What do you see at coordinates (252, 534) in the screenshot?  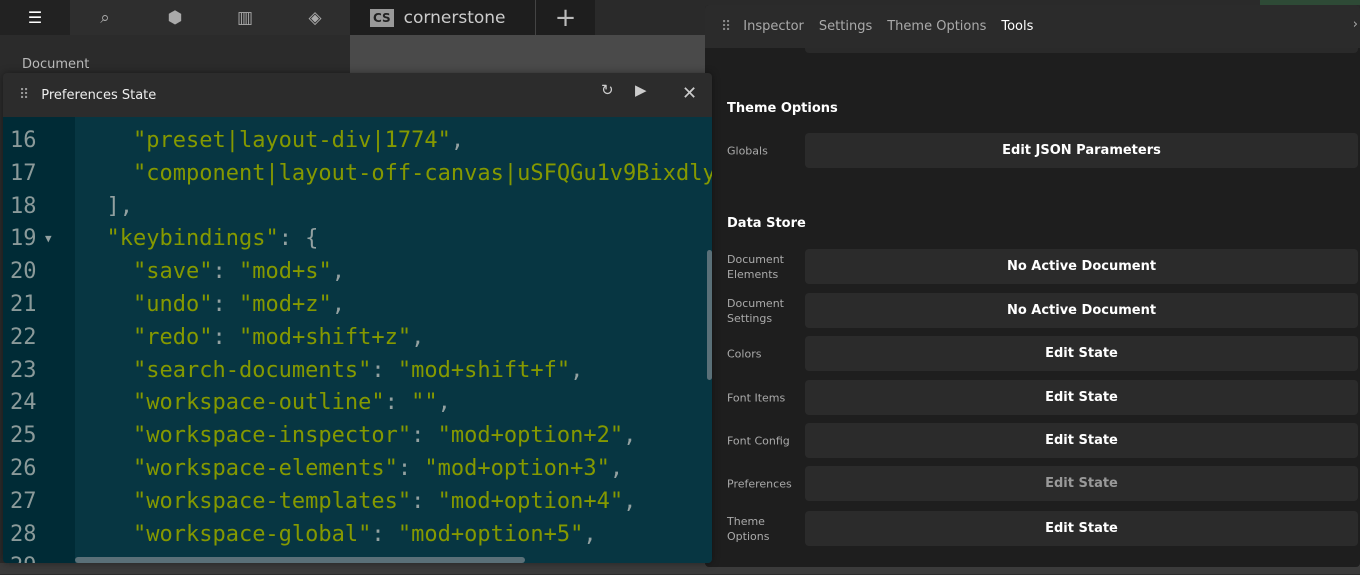 I see `code-token: "workspace-global"` at bounding box center [252, 534].